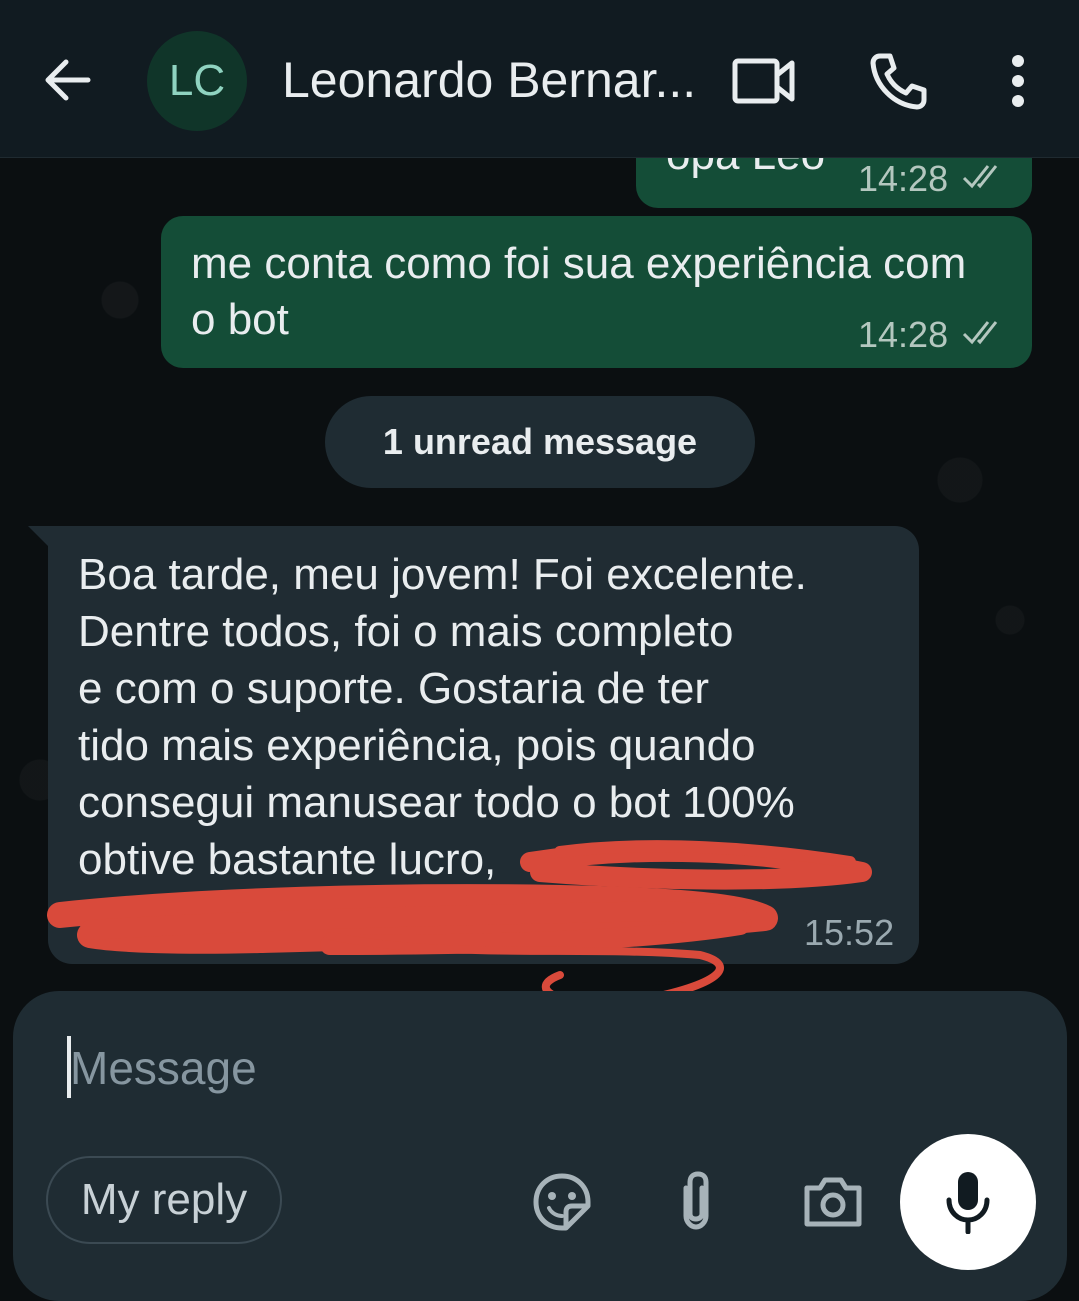 The width and height of the screenshot is (1079, 1301). What do you see at coordinates (562, 1202) in the screenshot?
I see `sticker-icon` at bounding box center [562, 1202].